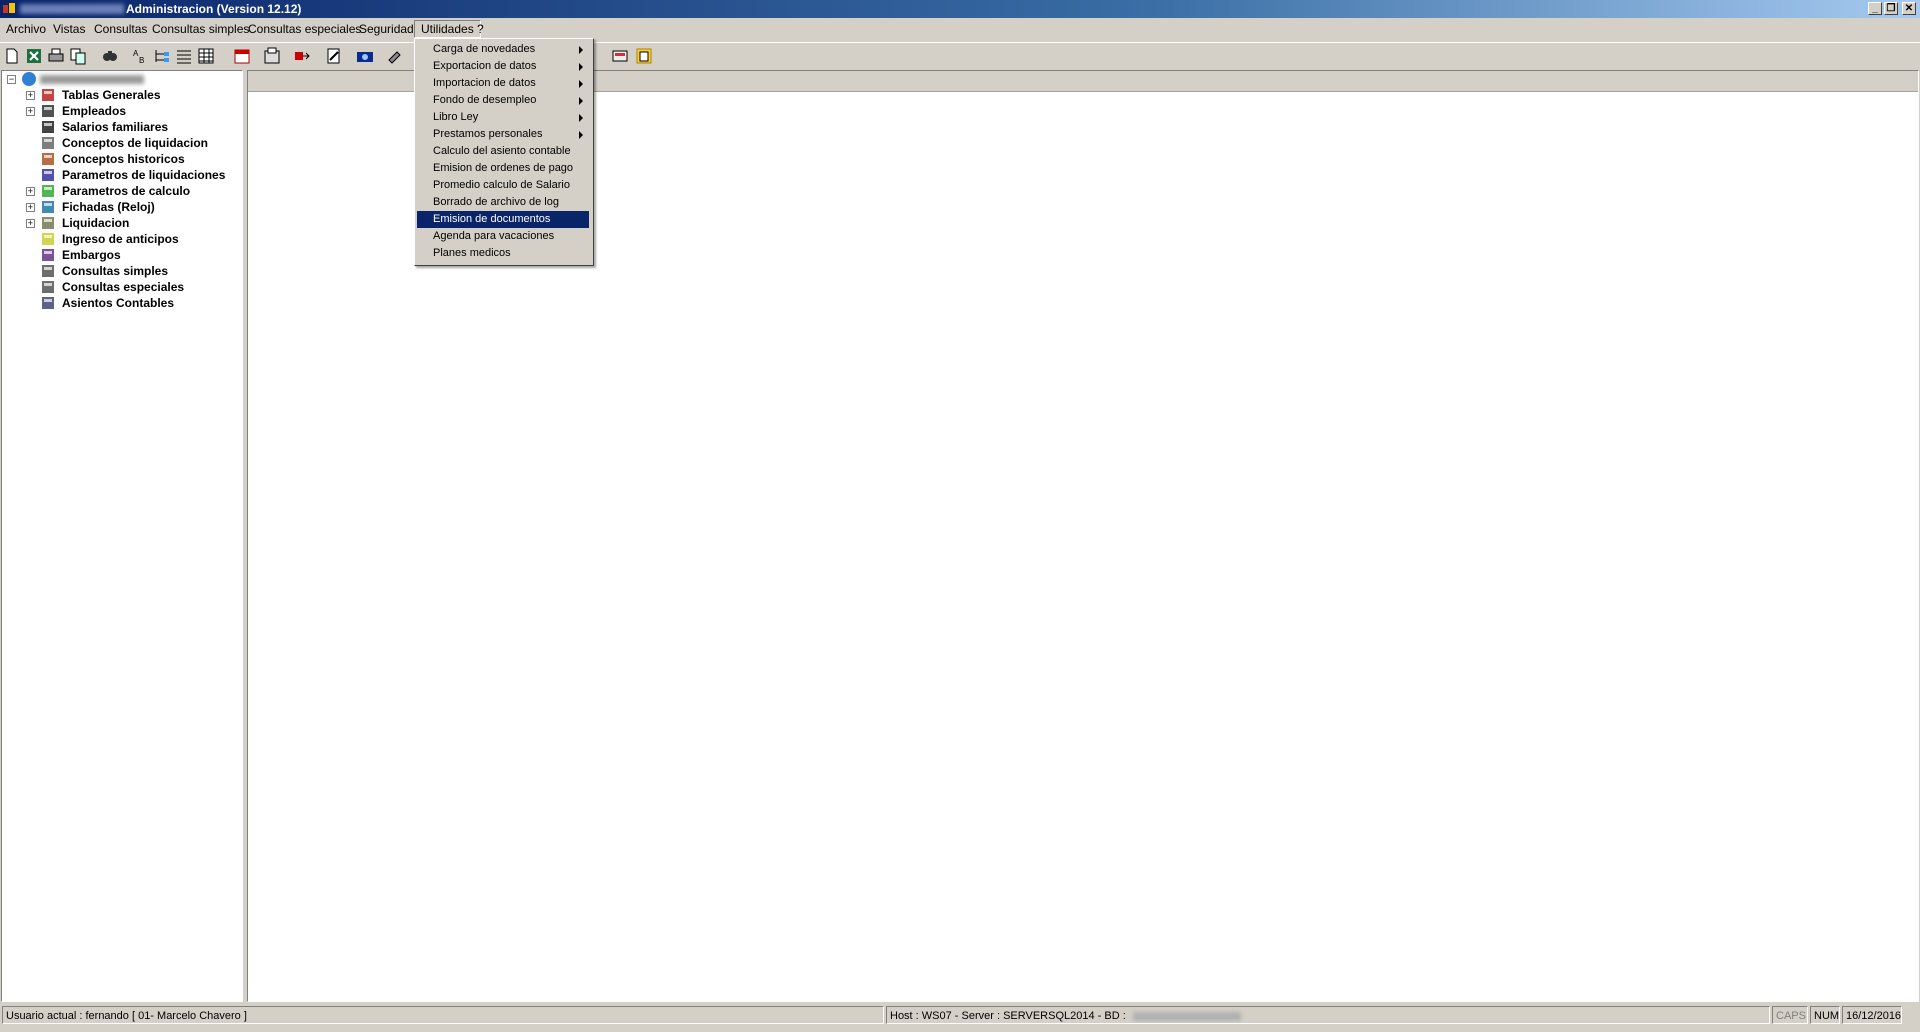 Image resolution: width=1920 pixels, height=1032 pixels. I want to click on excel-icon, so click(34, 56).